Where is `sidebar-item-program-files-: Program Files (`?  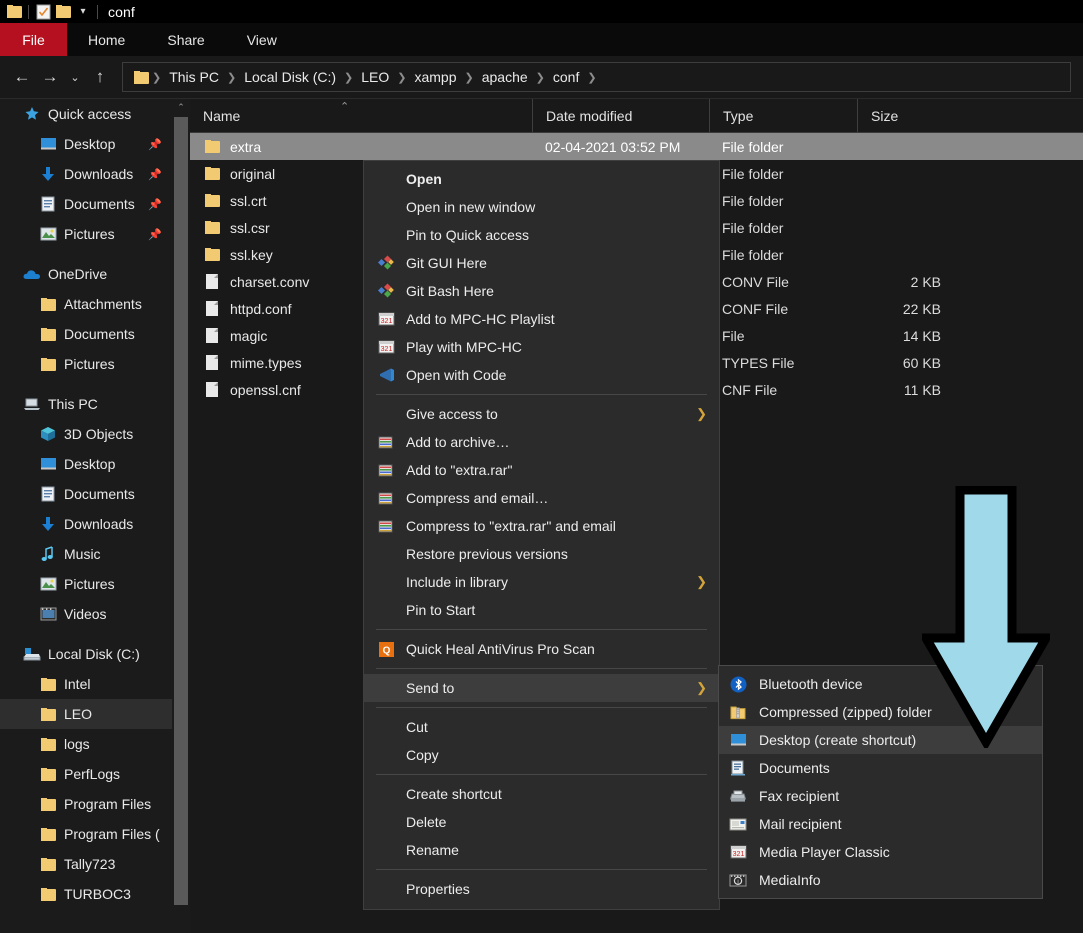 sidebar-item-program-files-: Program Files ( is located at coordinates (86, 834).